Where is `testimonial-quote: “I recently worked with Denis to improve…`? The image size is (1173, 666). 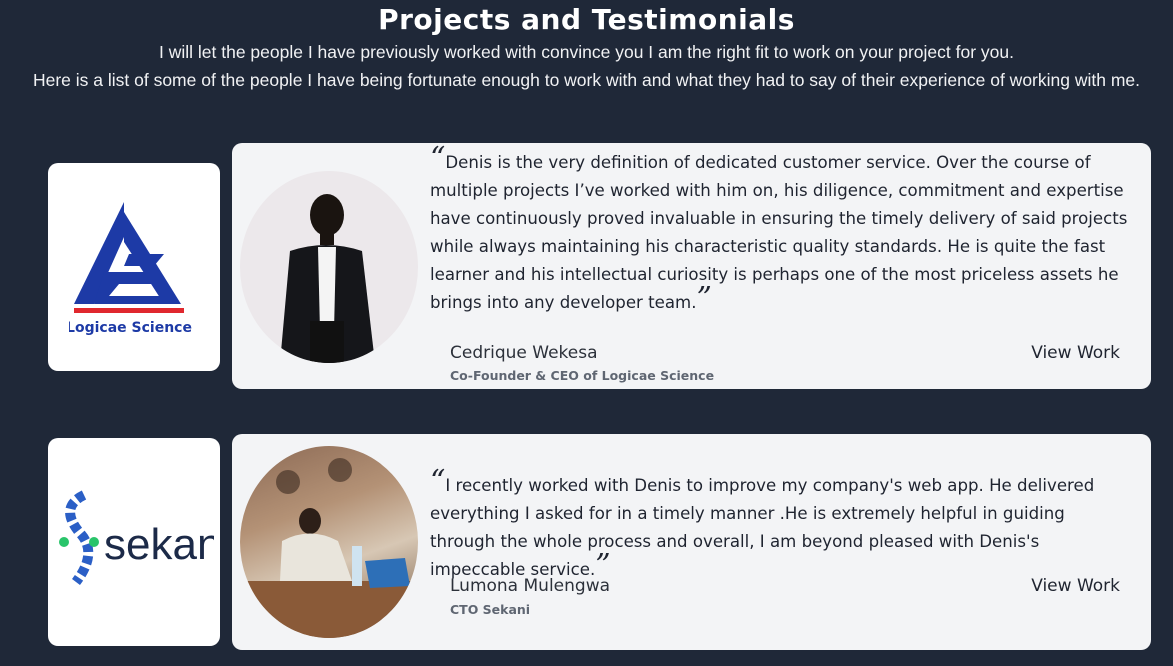
testimonial-quote: “I recently worked with Denis to improve… is located at coordinates (762, 523).